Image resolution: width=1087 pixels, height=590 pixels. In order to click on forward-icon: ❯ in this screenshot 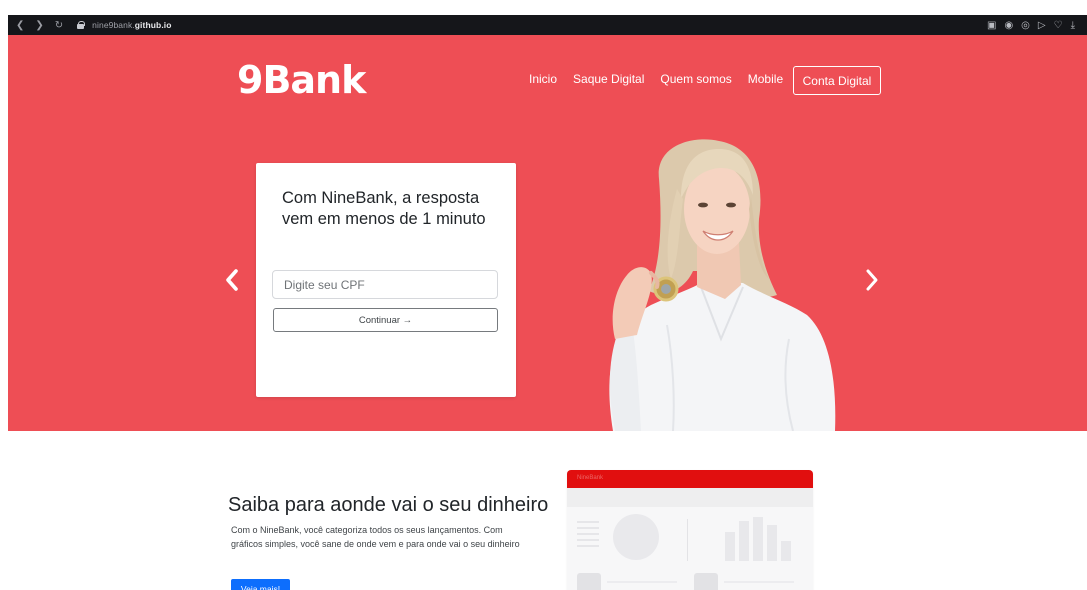, I will do `click(39, 25)`.